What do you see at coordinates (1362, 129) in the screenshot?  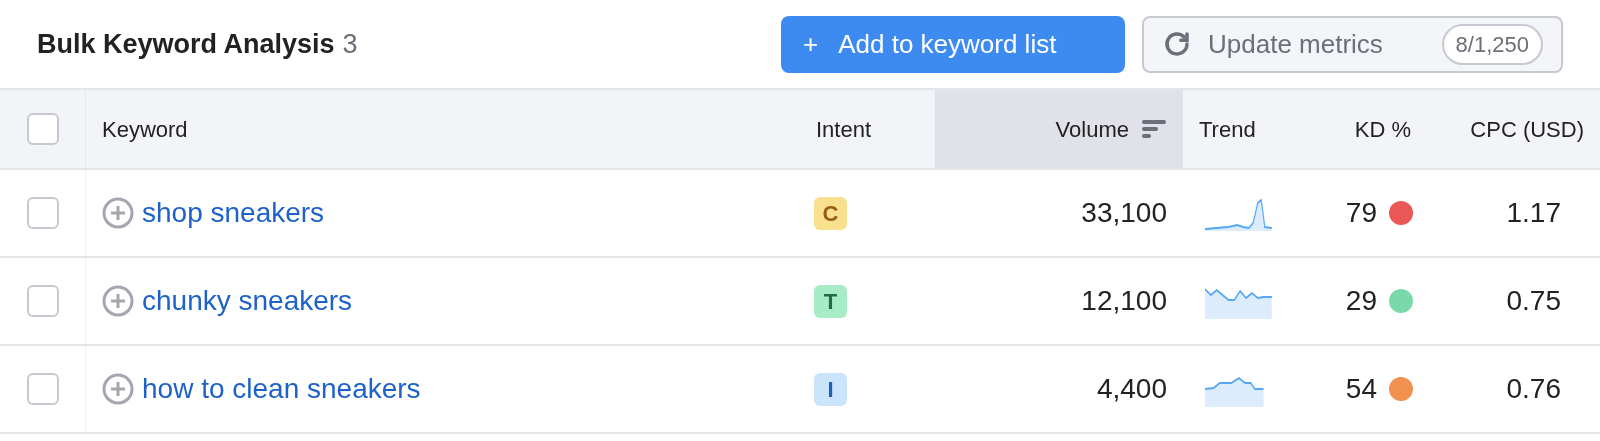 I see `column-header: KD %` at bounding box center [1362, 129].